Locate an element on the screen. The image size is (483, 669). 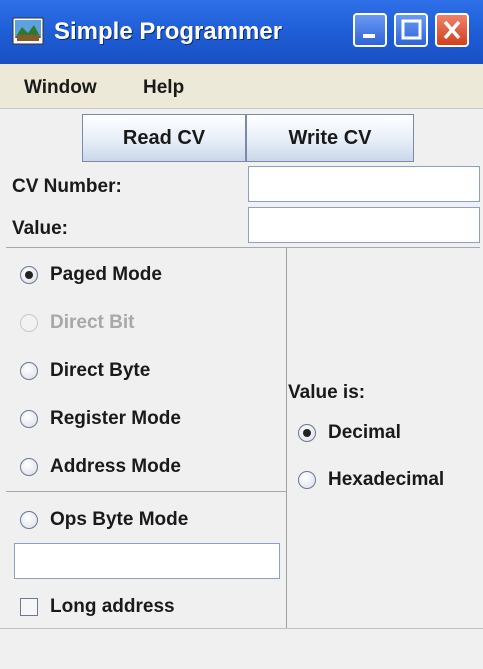
minimize-button is located at coordinates (370, 30).